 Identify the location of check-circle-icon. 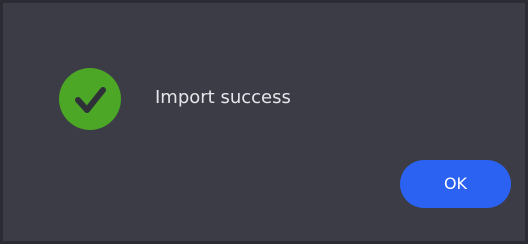
(90, 99).